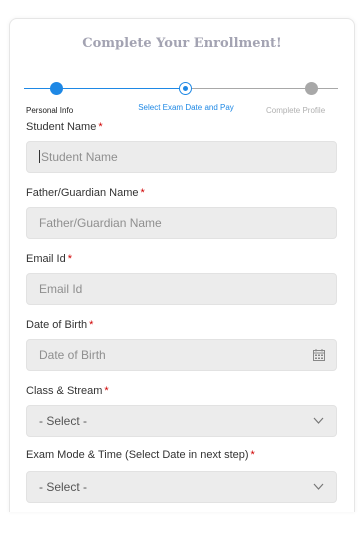  I want to click on email-placeholder: Email Id, so click(61, 289).